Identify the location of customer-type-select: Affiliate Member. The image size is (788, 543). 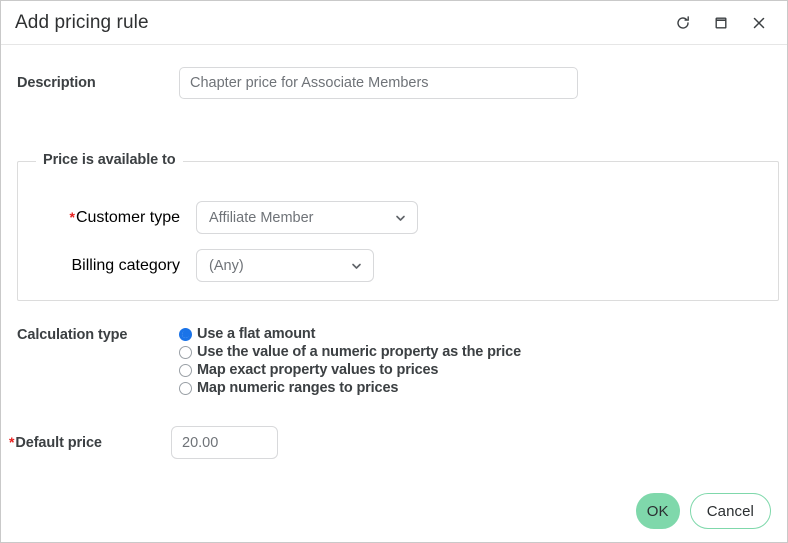
(307, 217).